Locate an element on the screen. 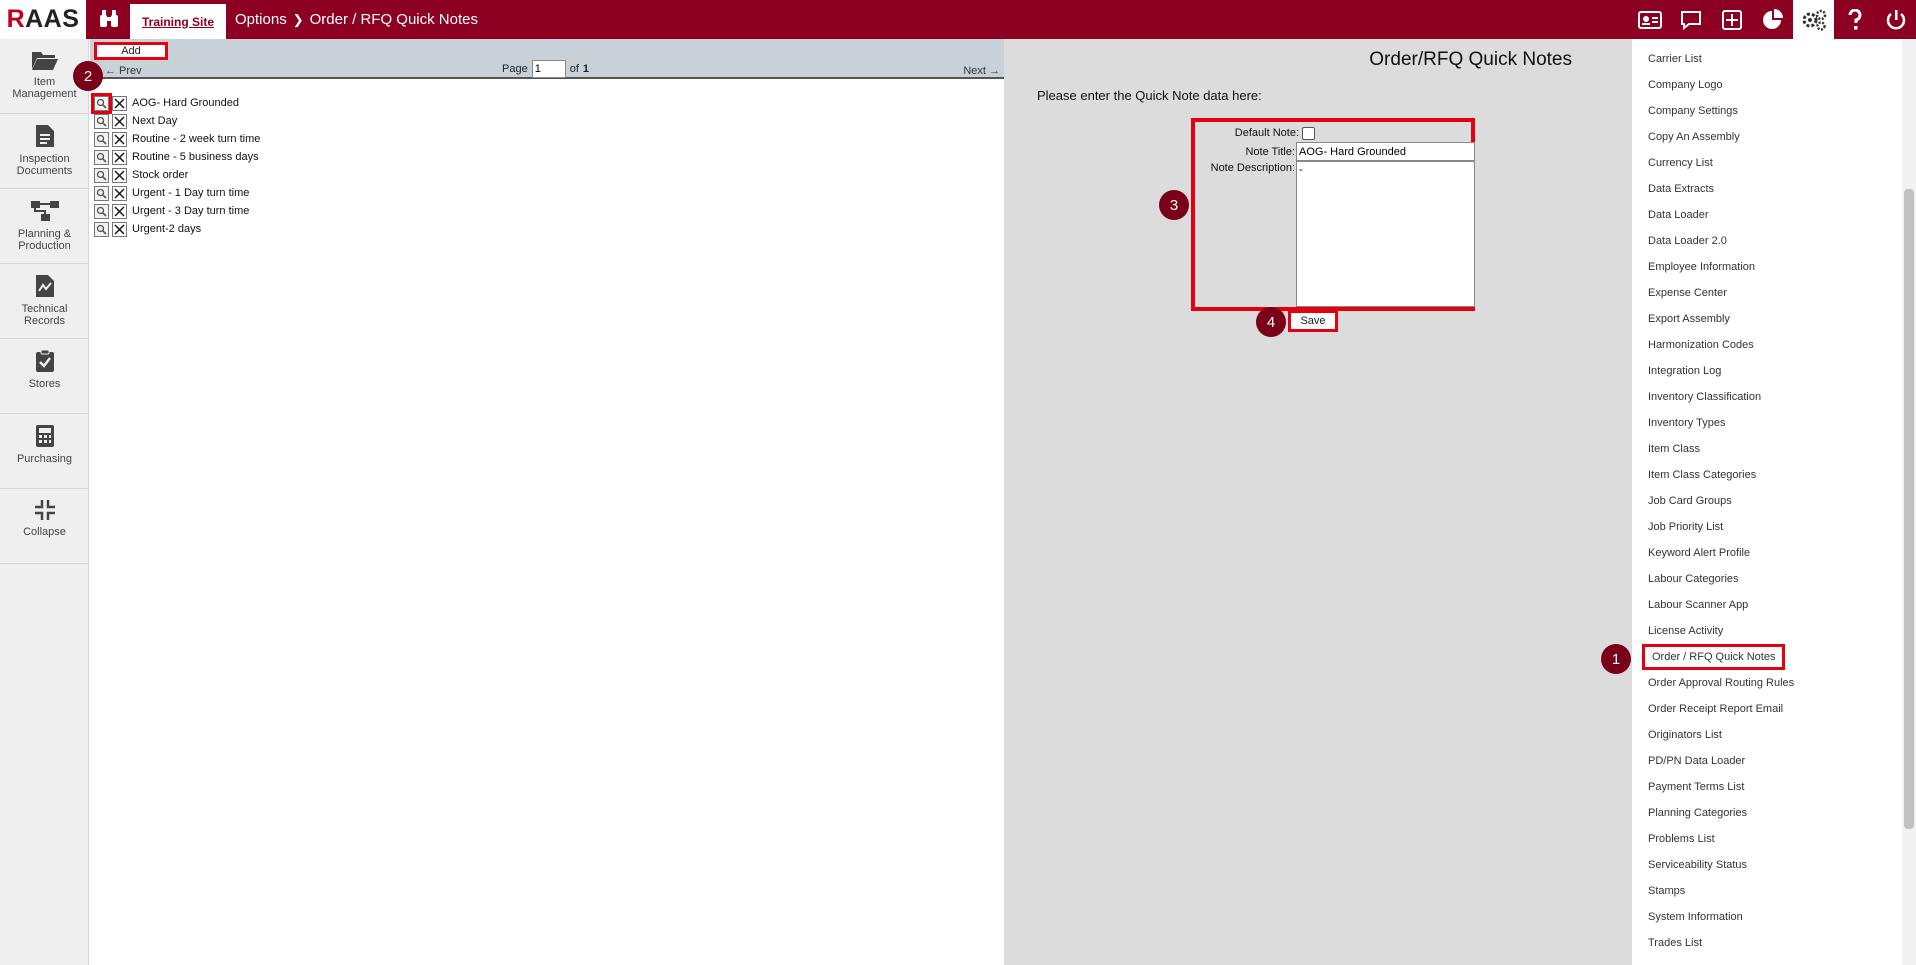 The height and width of the screenshot is (965, 1916). note-title: Routine - 2 week turn time is located at coordinates (196, 139).